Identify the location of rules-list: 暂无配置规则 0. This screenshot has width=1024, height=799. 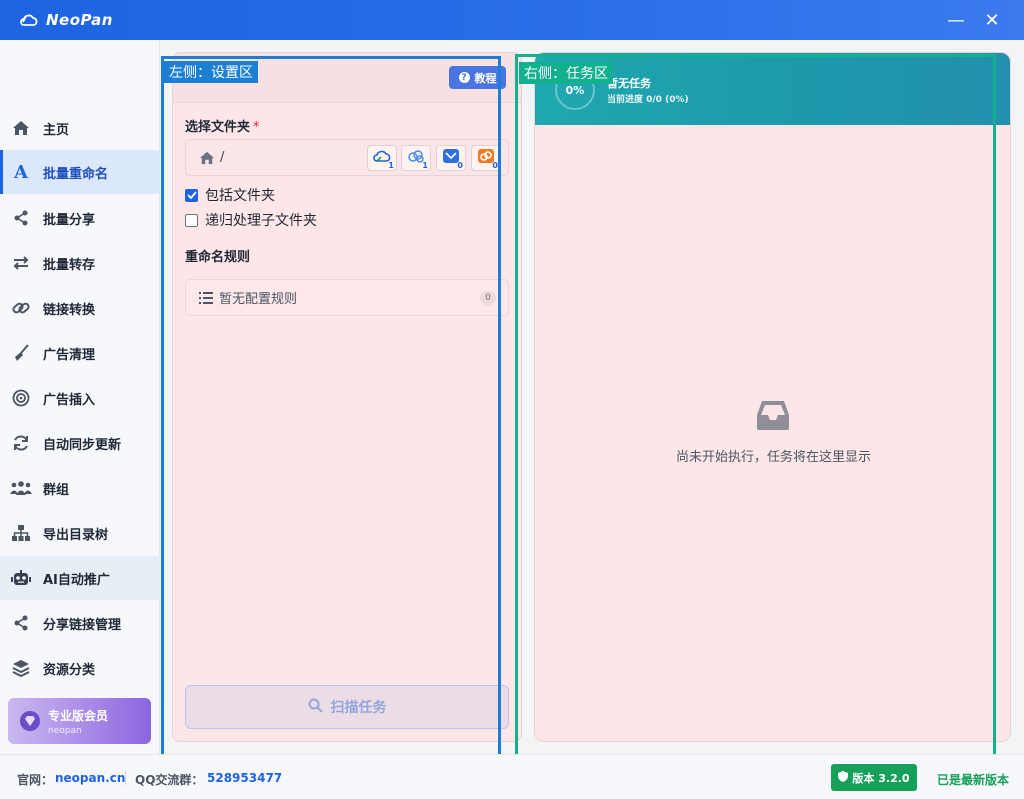
(347, 297).